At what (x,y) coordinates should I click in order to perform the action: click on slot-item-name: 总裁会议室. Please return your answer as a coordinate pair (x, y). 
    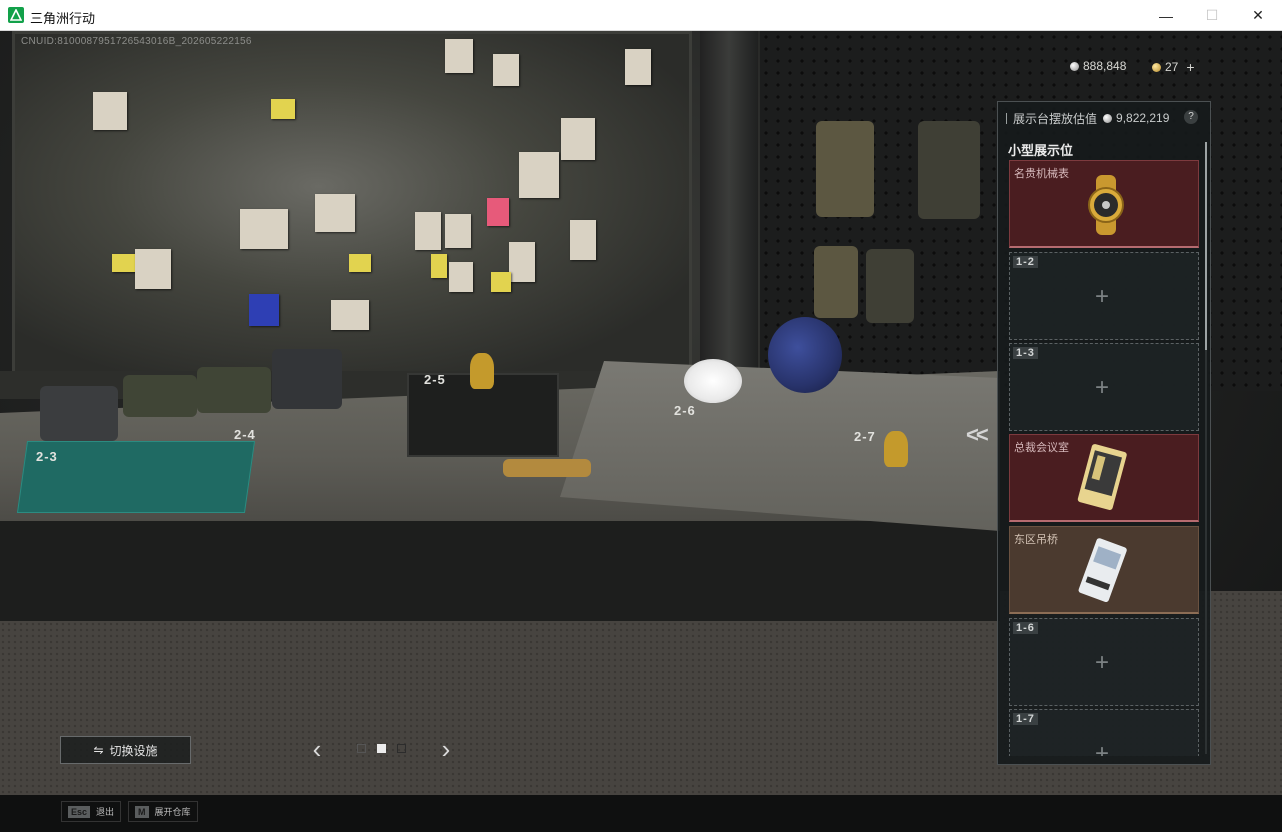
    Looking at the image, I should click on (1041, 448).